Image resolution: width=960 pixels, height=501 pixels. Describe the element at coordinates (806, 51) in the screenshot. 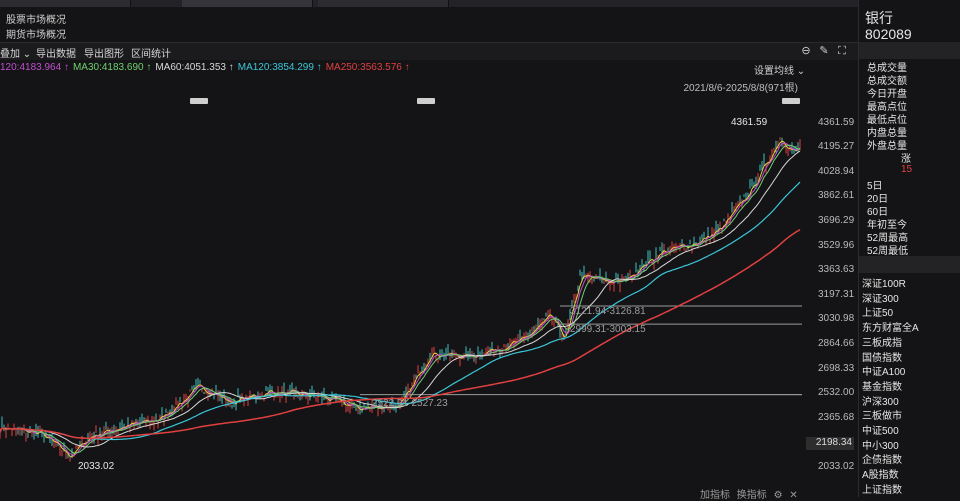

I see `minus-circle-icon: ⊖` at that location.